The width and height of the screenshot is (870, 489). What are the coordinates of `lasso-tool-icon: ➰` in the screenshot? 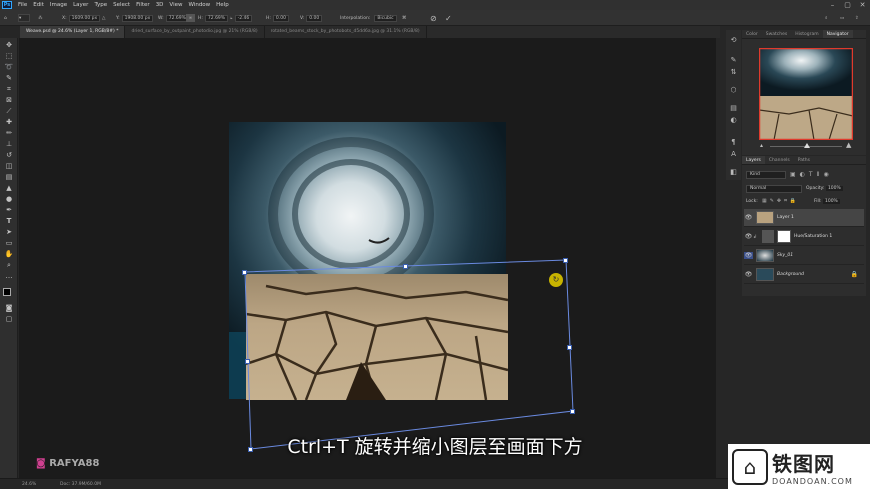 It's located at (9, 67).